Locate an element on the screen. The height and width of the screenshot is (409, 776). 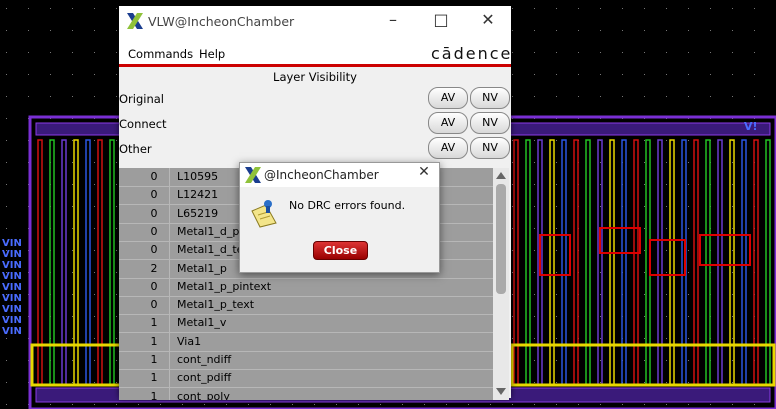
dialog-close-button: Close is located at coordinates (340, 250).